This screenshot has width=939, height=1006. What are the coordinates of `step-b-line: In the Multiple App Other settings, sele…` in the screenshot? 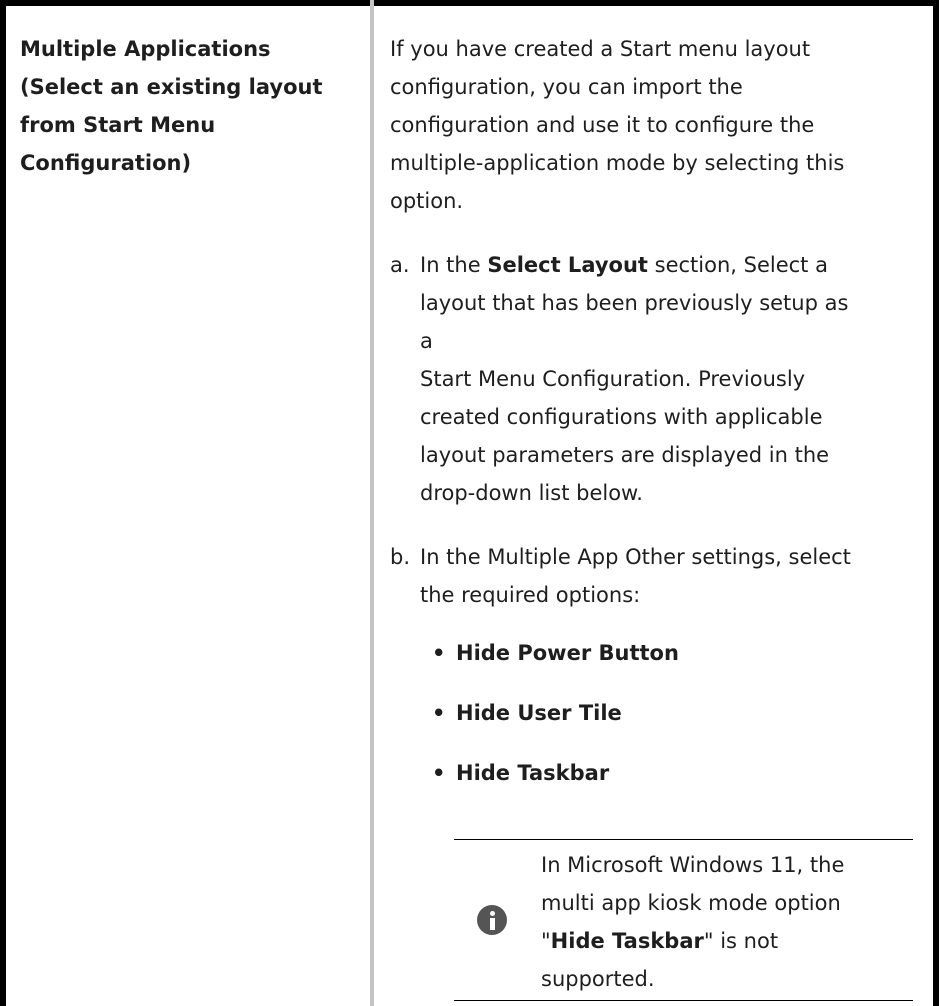 It's located at (635, 557).